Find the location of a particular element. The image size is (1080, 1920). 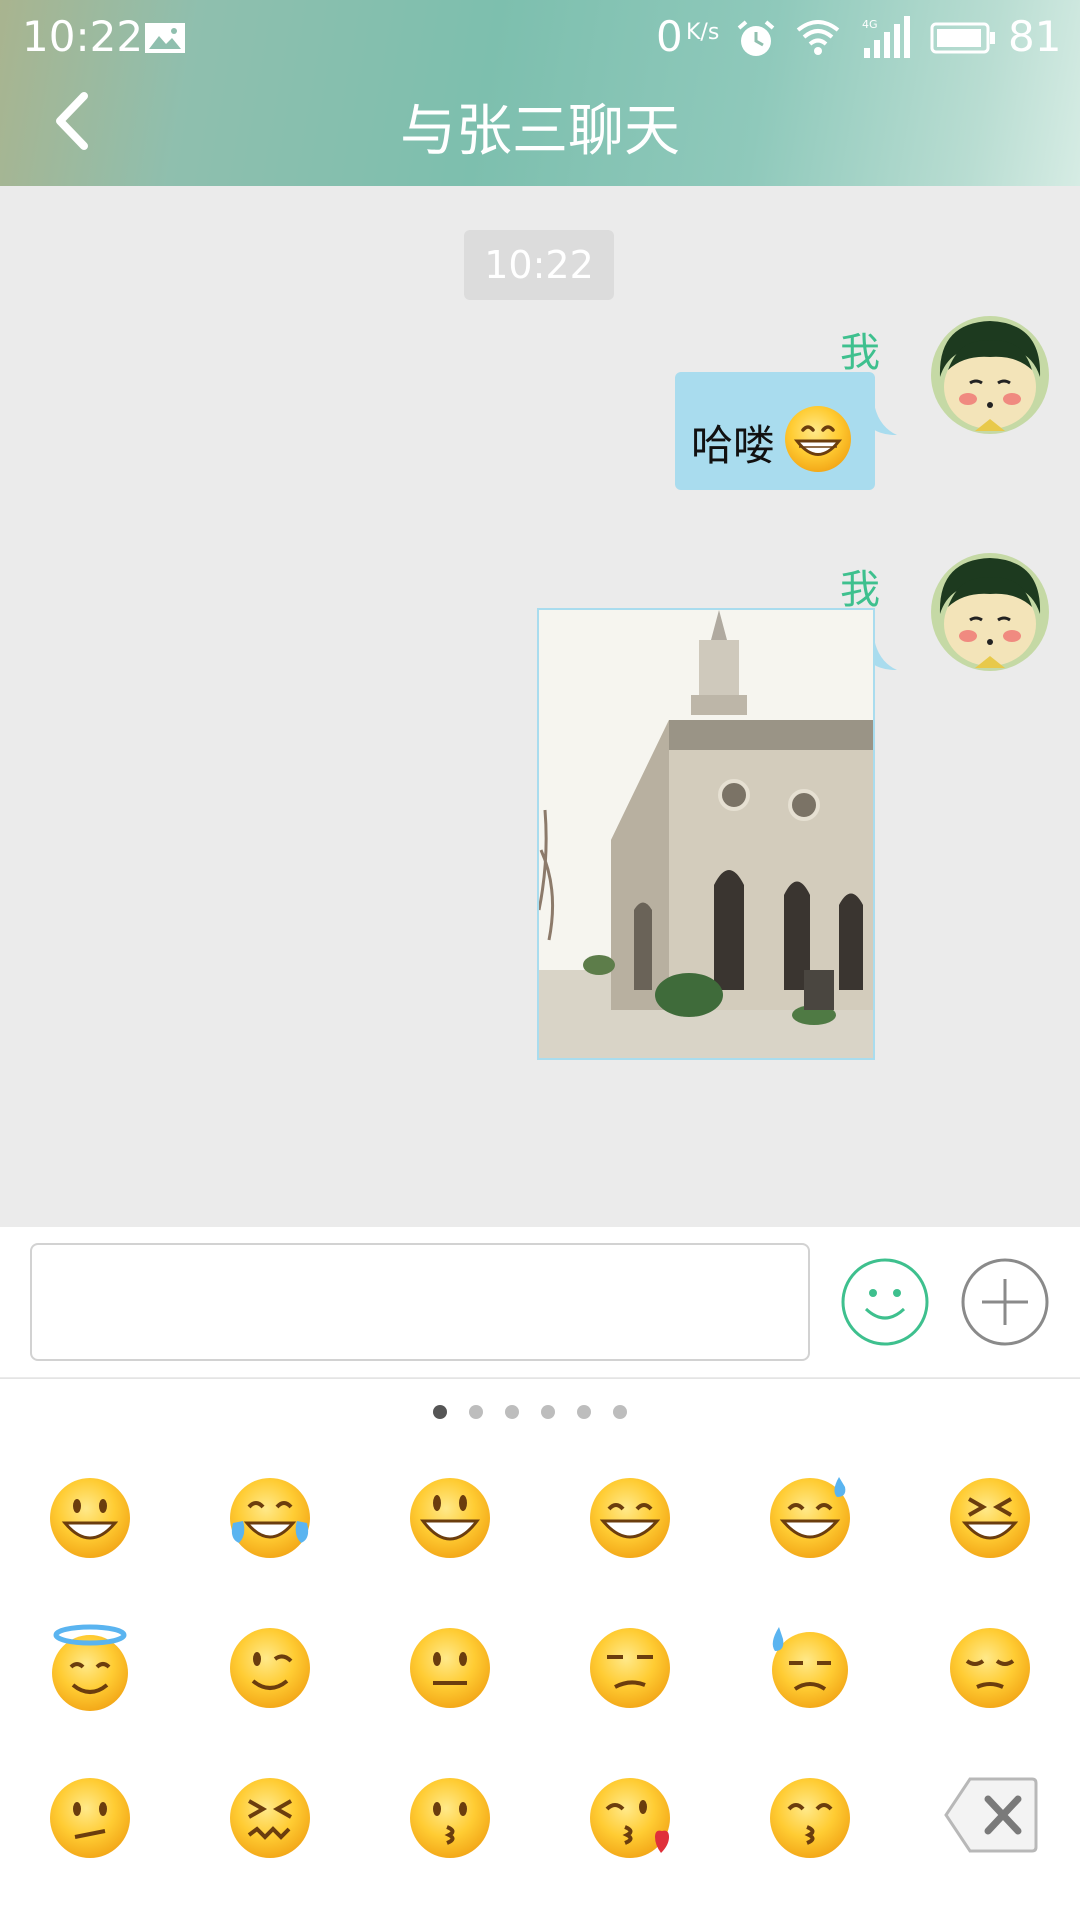

emoji-confused is located at coordinates (90, 1818).